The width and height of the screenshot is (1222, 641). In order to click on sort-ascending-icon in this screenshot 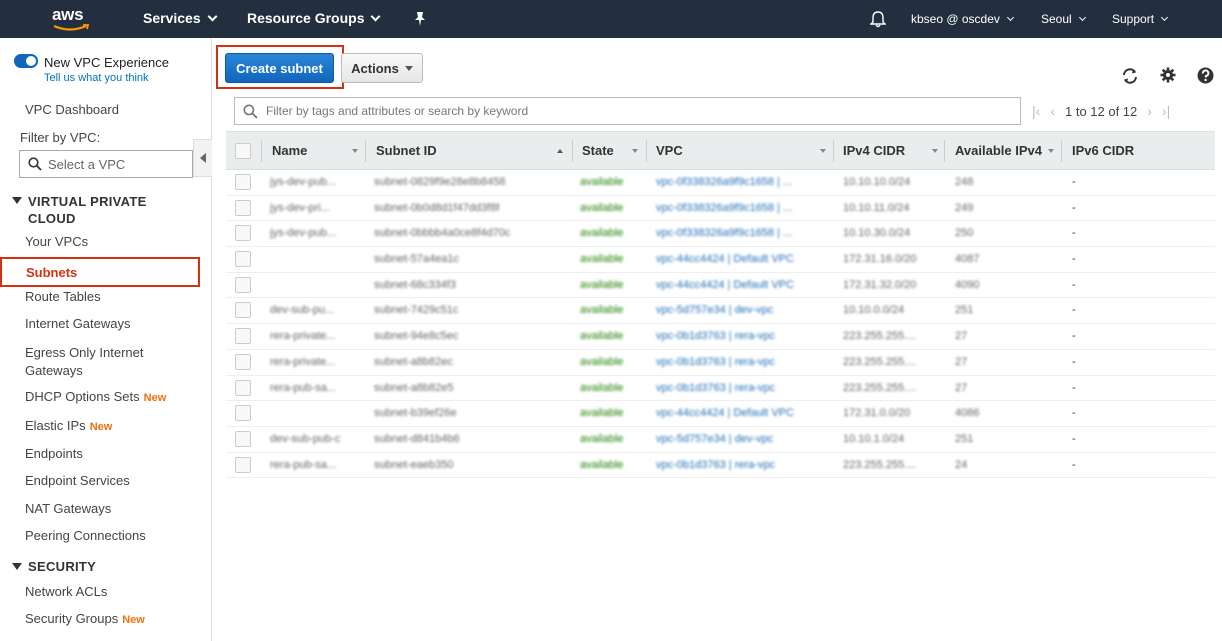, I will do `click(560, 151)`.